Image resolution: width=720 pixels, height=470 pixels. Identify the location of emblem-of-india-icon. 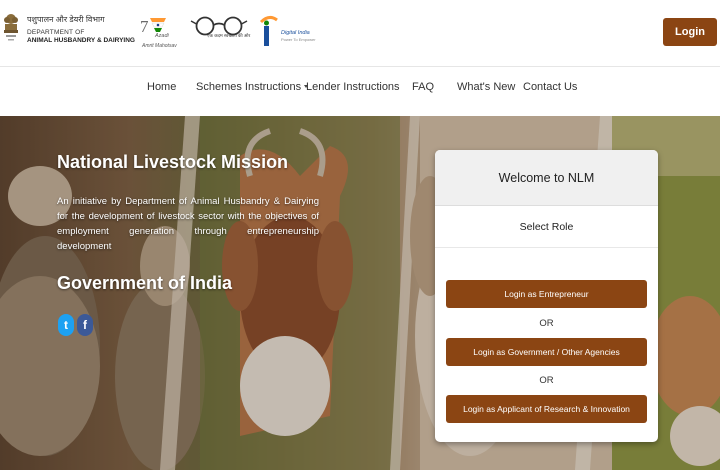
(11, 27).